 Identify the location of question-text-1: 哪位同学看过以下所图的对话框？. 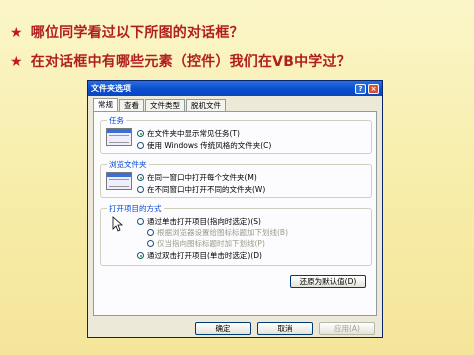
(137, 33).